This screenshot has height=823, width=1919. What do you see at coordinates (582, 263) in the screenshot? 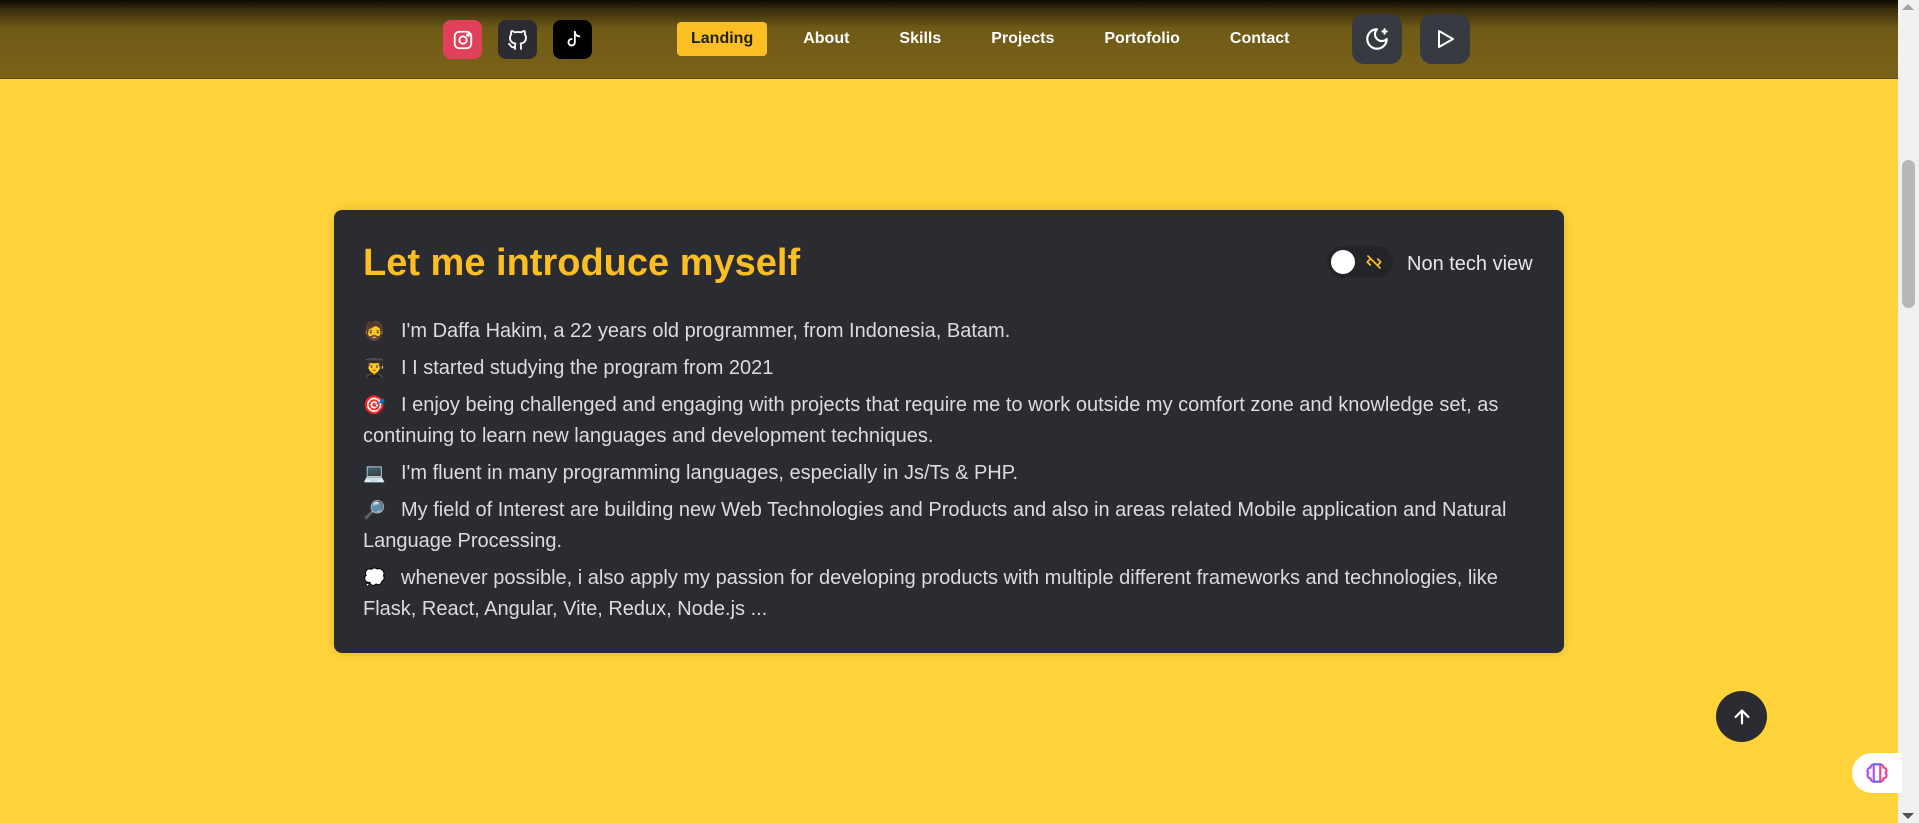
I see `intro-title: Let me introduce myself` at bounding box center [582, 263].